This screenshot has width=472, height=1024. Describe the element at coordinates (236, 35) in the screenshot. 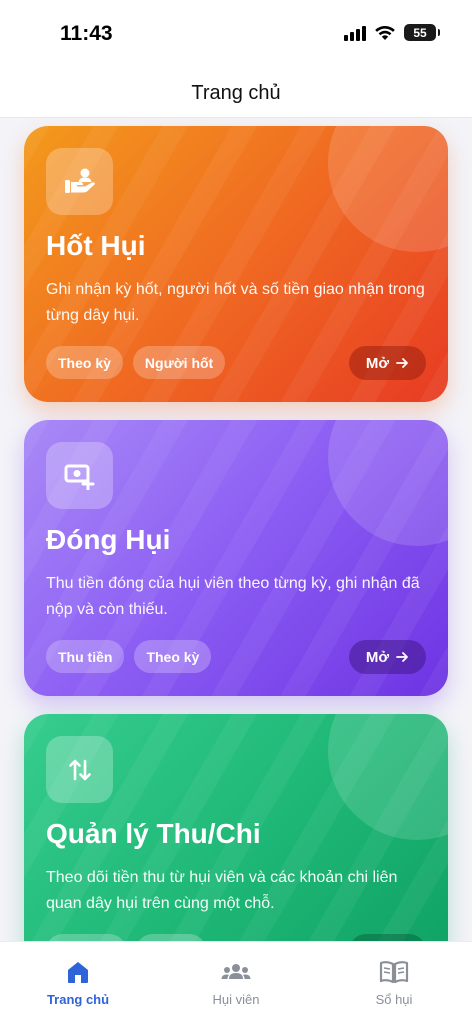

I see `status-bar: 11:43 55` at that location.